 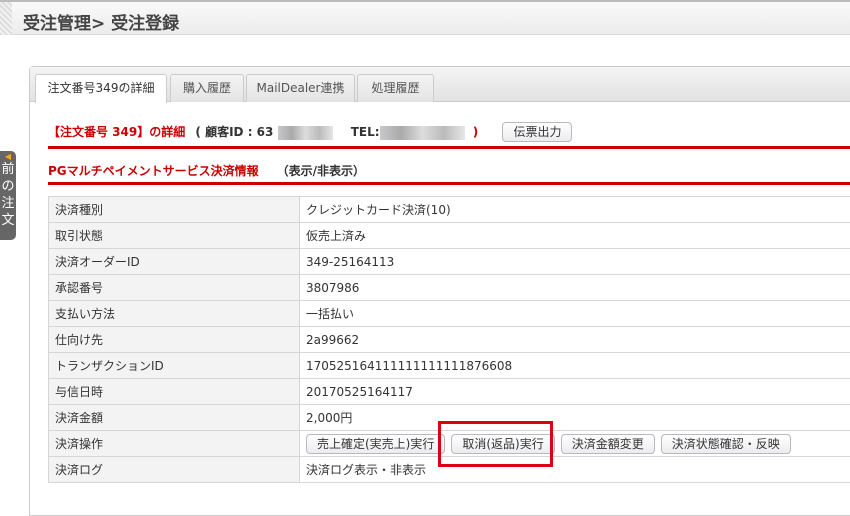 I want to click on row-value: 2,000円, so click(x=575, y=418).